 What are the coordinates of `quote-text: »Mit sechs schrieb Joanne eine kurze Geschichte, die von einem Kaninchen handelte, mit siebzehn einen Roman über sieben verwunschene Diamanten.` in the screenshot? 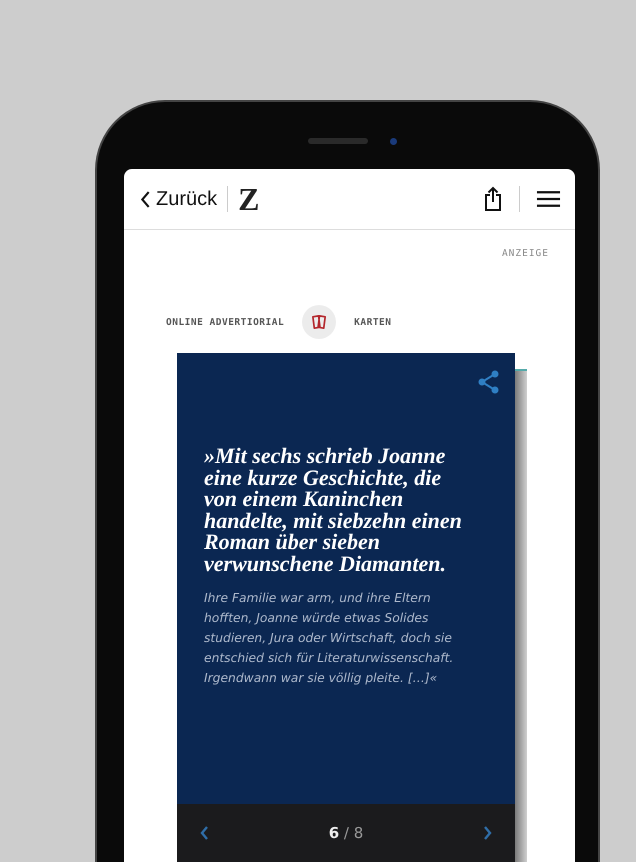 It's located at (333, 509).